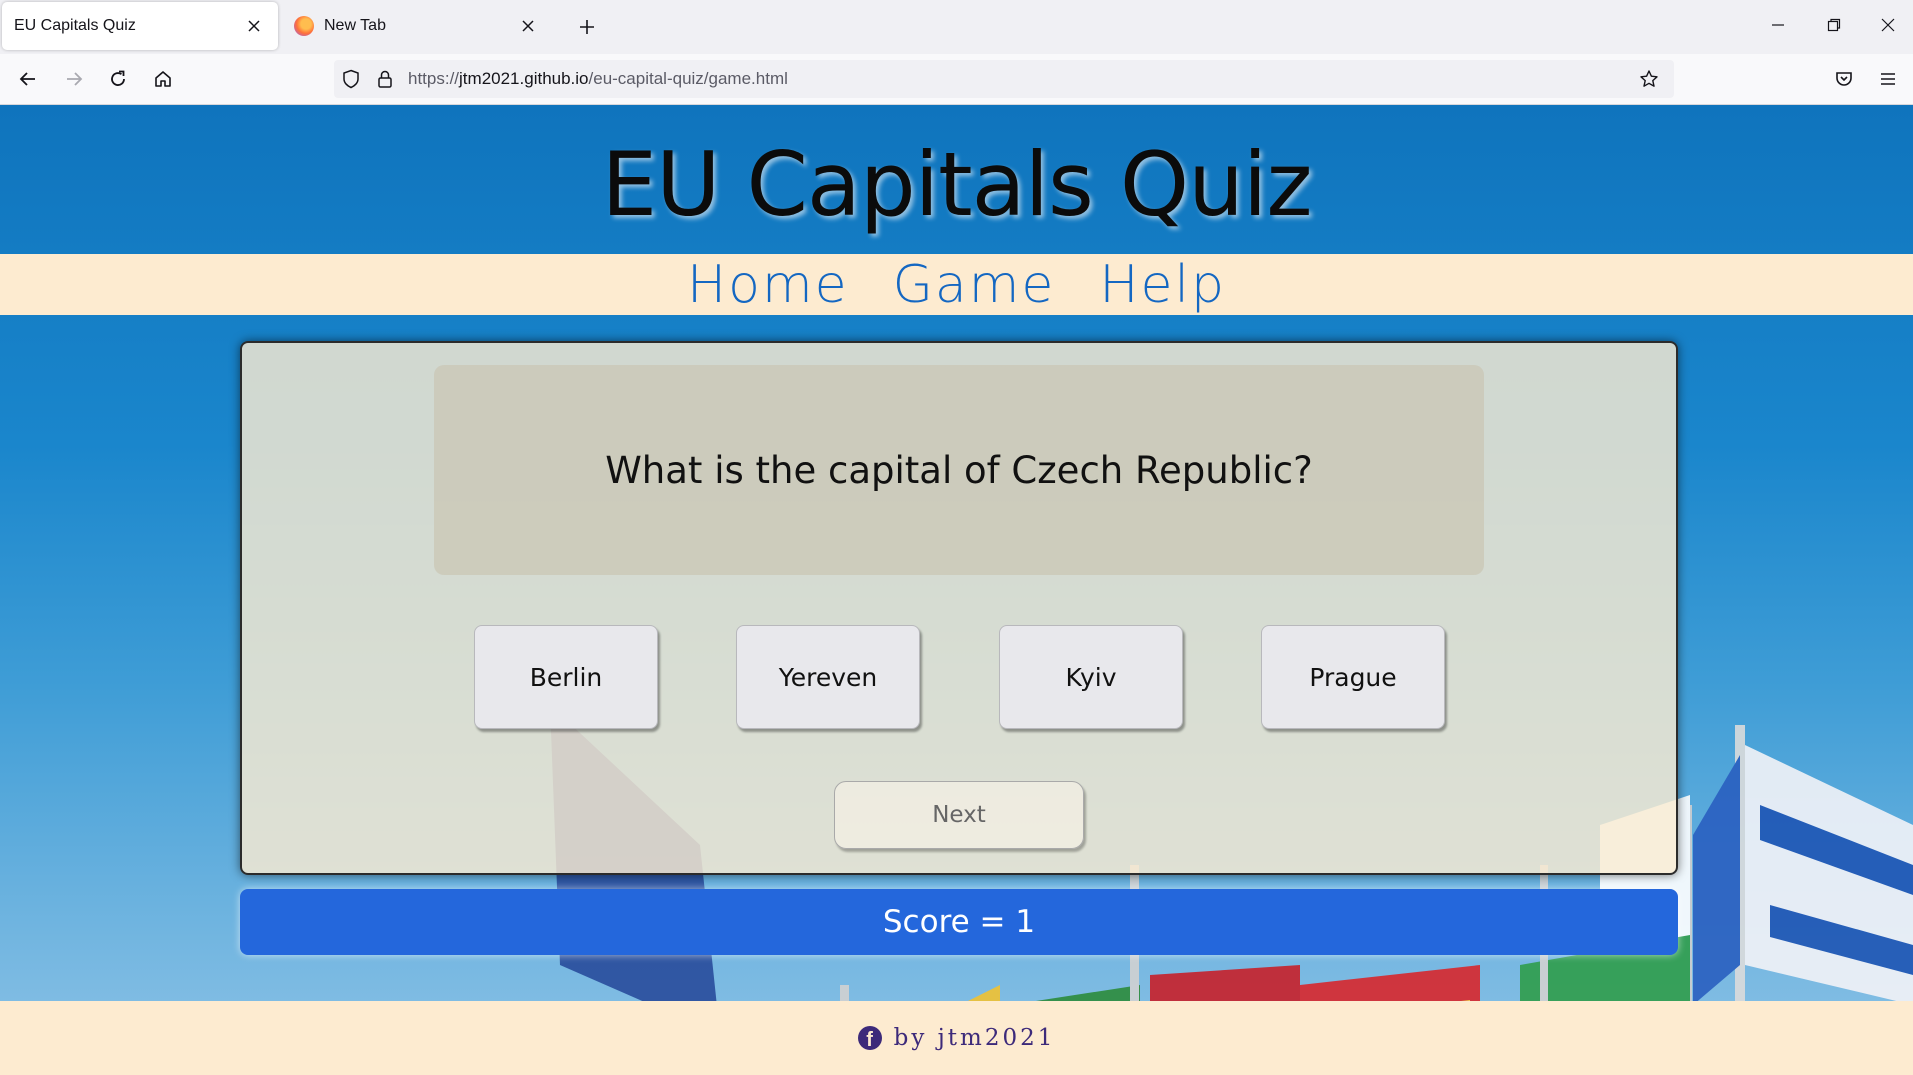 The height and width of the screenshot is (1075, 1913). Describe the element at coordinates (28, 79) in the screenshot. I see `back-icon` at that location.